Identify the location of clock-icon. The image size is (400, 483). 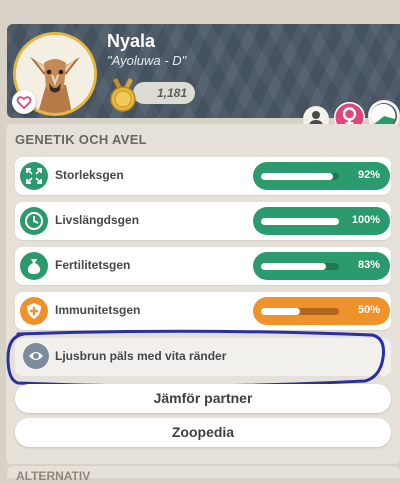
(34, 221).